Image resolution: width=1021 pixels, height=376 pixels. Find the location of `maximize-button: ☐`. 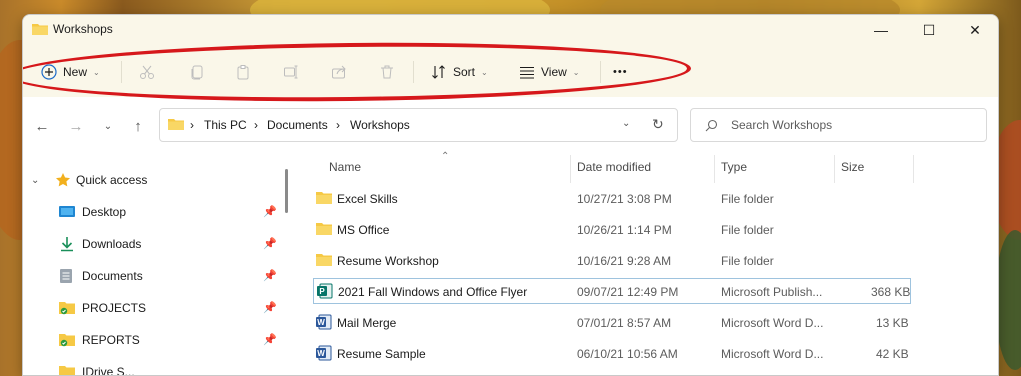

maximize-button: ☐ is located at coordinates (929, 30).